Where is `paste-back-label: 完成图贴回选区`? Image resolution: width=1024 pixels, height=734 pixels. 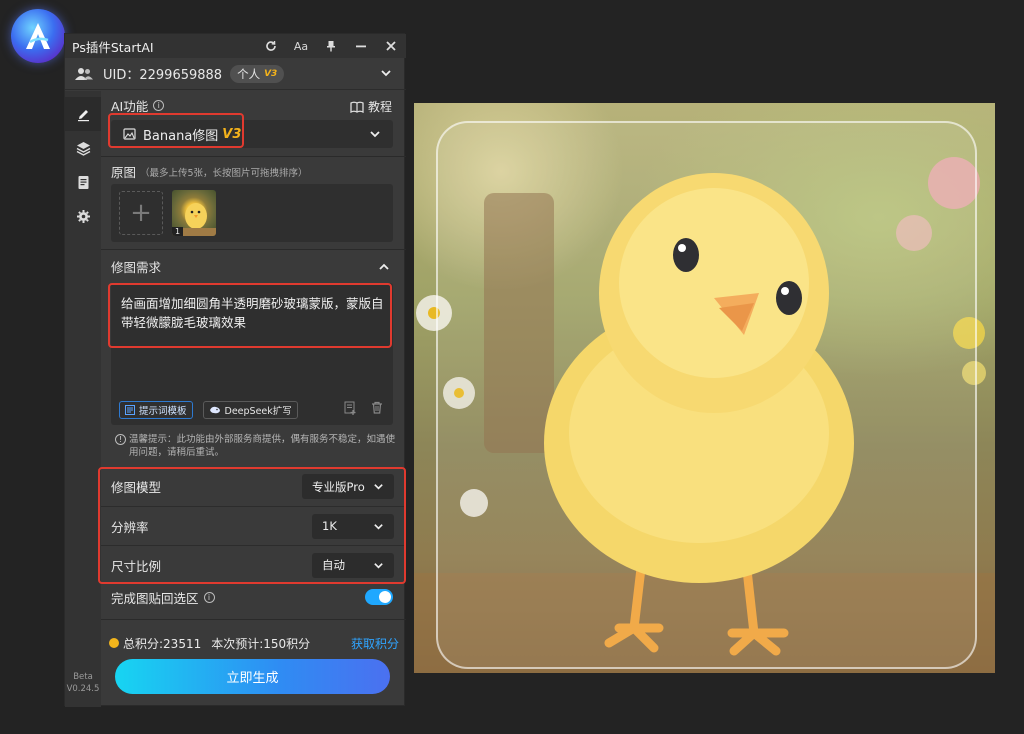 paste-back-label: 完成图贴回选区 is located at coordinates (155, 598).